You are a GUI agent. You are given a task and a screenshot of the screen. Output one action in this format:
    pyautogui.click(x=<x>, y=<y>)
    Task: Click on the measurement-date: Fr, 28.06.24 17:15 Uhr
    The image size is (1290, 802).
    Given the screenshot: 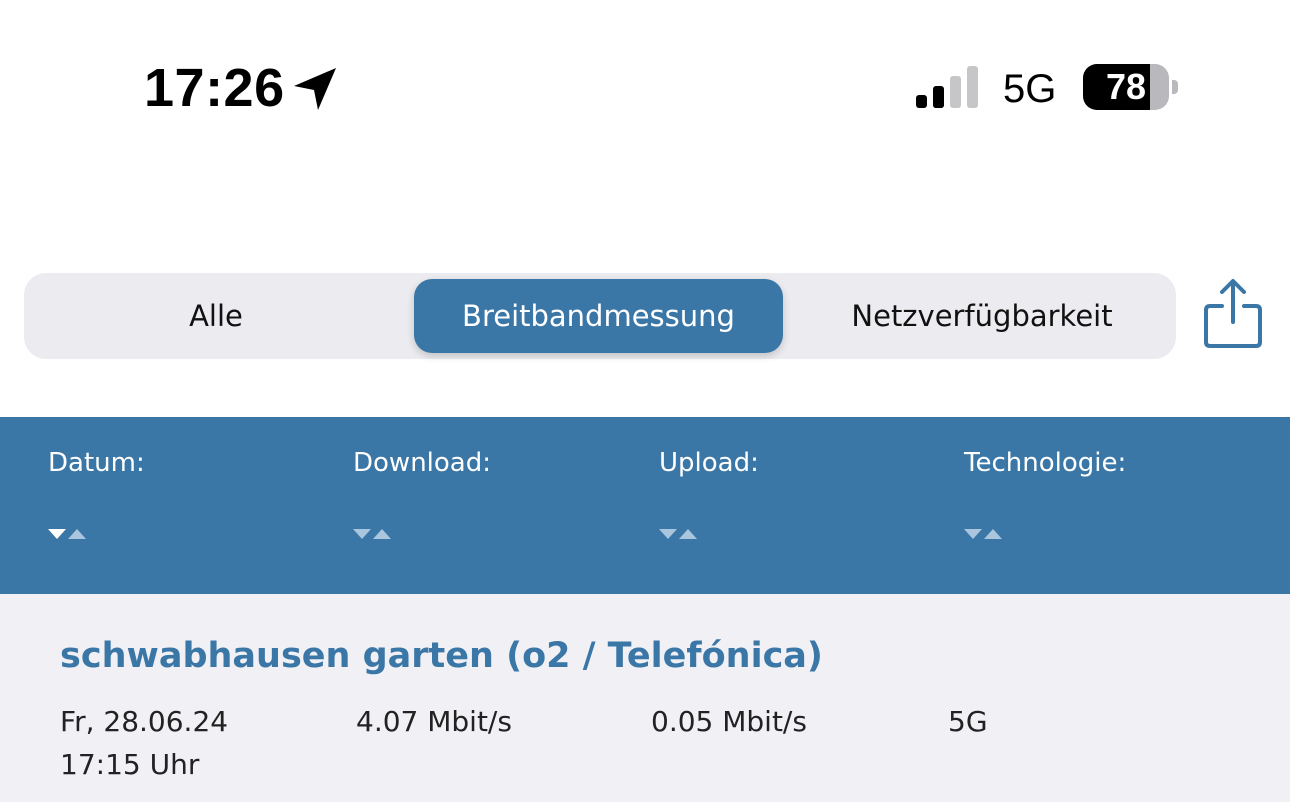 What is the action you would take?
    pyautogui.click(x=144, y=743)
    